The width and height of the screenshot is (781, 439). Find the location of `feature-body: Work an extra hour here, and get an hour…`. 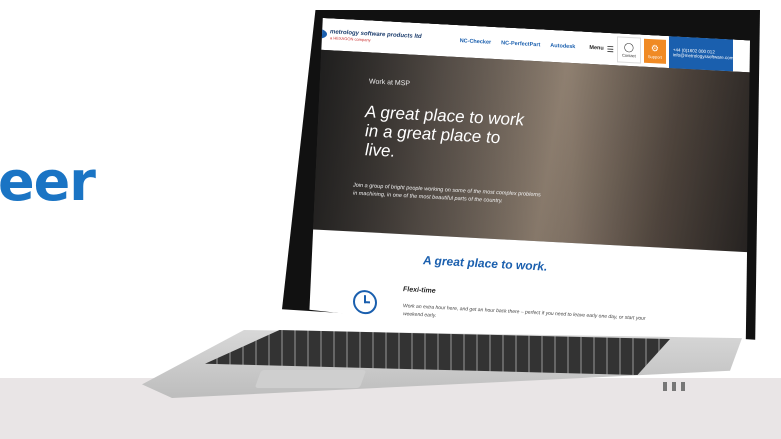

feature-body: Work an extra hour here, and get an hour… is located at coordinates (524, 312).